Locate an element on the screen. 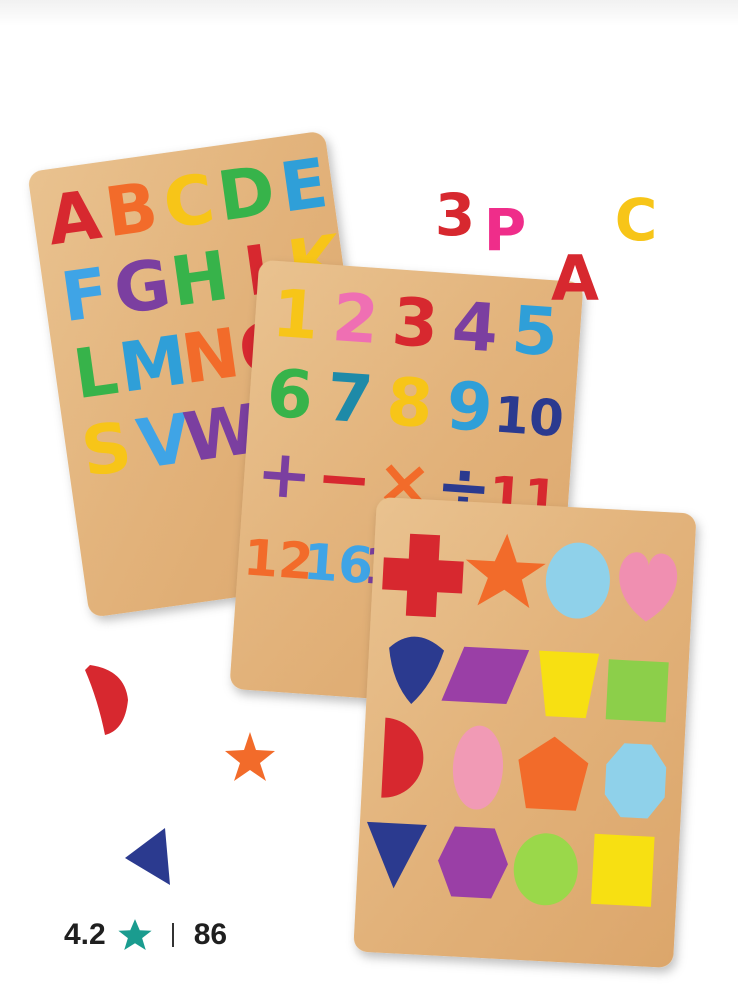  alphabet-piece-h: H is located at coordinates (199, 280).